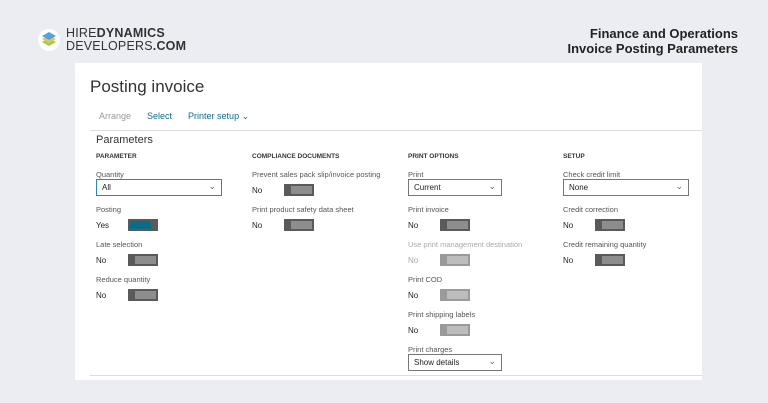 This screenshot has width=768, height=403. I want to click on print-shipping-labels-toggle, so click(455, 330).